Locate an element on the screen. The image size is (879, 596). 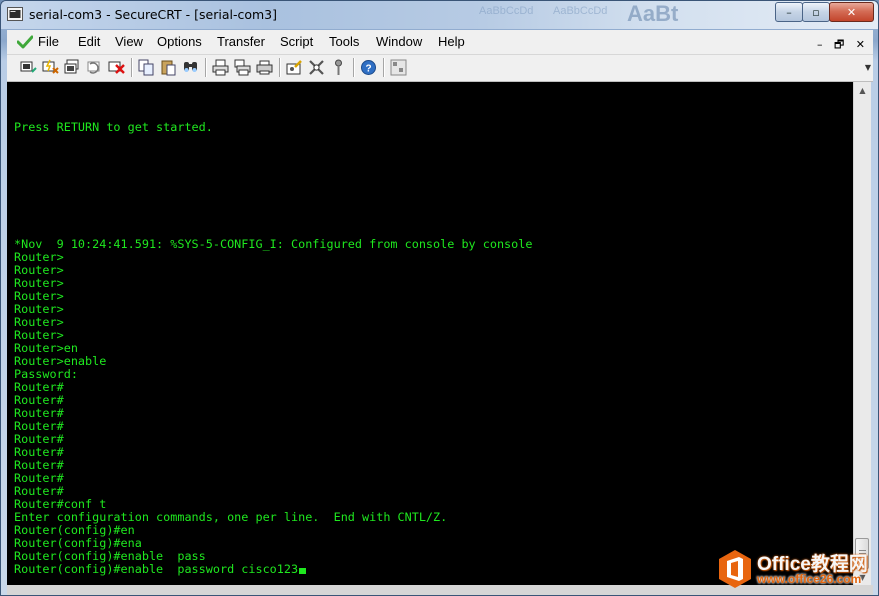
terminal-line-text: Router(config)#ena is located at coordinates (78, 542).